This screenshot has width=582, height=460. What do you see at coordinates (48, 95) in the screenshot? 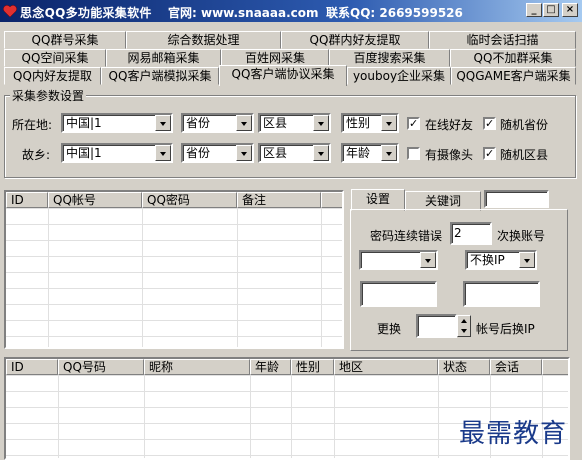
I see `params-group-legend: 采集参数设置` at bounding box center [48, 95].